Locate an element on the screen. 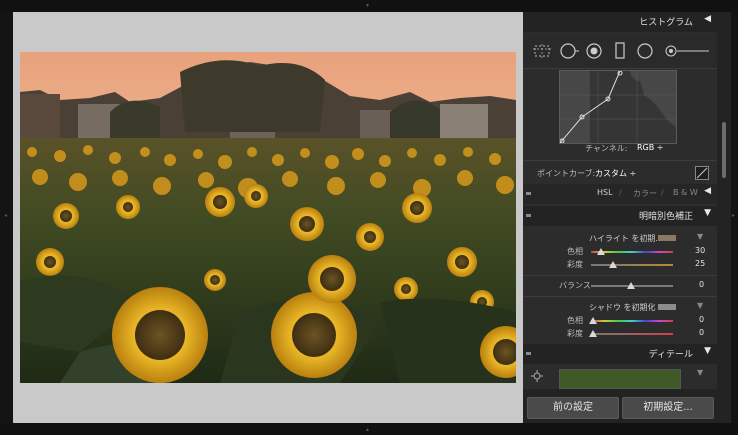  hsl-color-bw-header: HSL / カラー / B & W ◀ is located at coordinates (620, 194).